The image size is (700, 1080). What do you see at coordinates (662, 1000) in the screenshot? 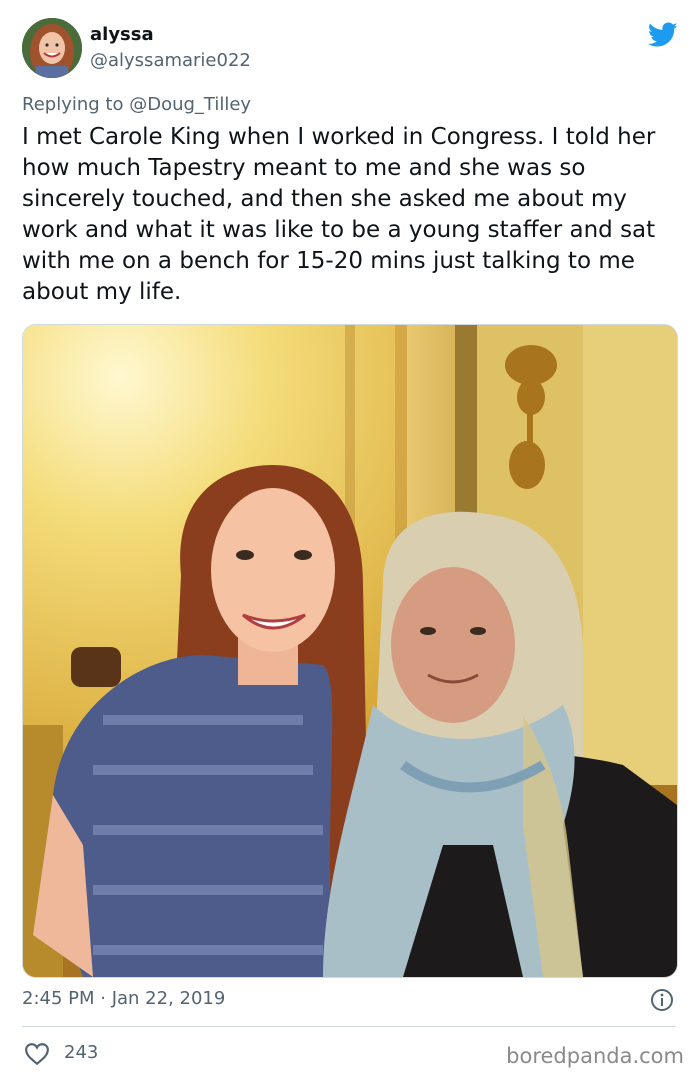
I see `info-icon` at bounding box center [662, 1000].